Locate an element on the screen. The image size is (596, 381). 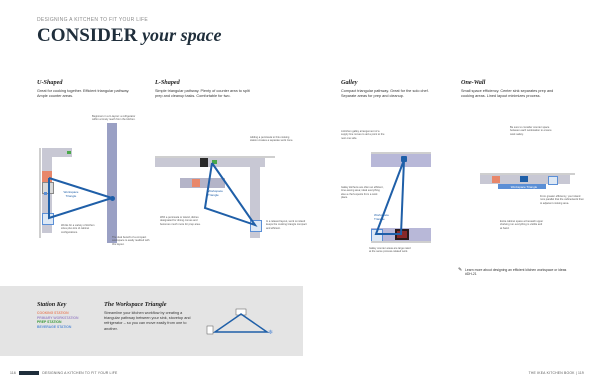
eyebrow-label: DESIGNING A KITCHEN TO FIT YOUR LIFE is located at coordinates (93, 20).